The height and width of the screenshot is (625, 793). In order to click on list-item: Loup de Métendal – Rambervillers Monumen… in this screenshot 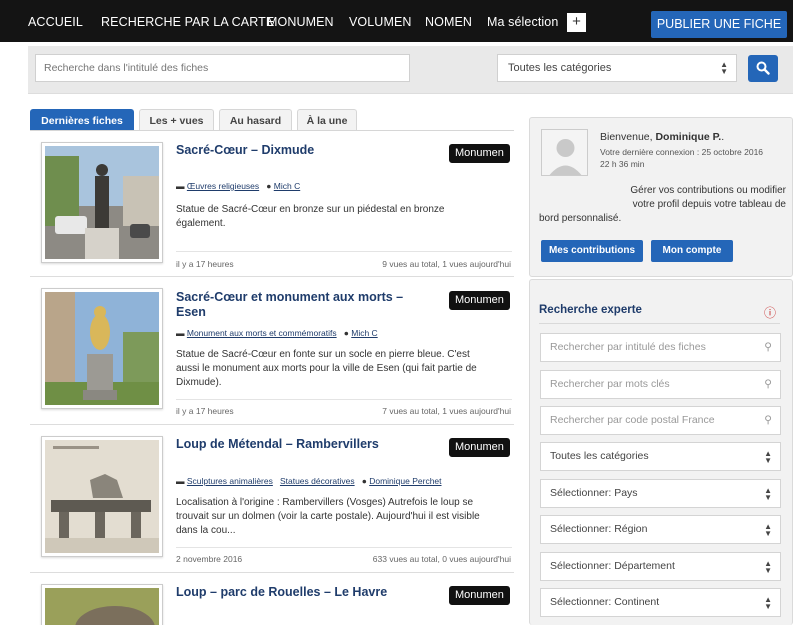, I will do `click(272, 499)`.